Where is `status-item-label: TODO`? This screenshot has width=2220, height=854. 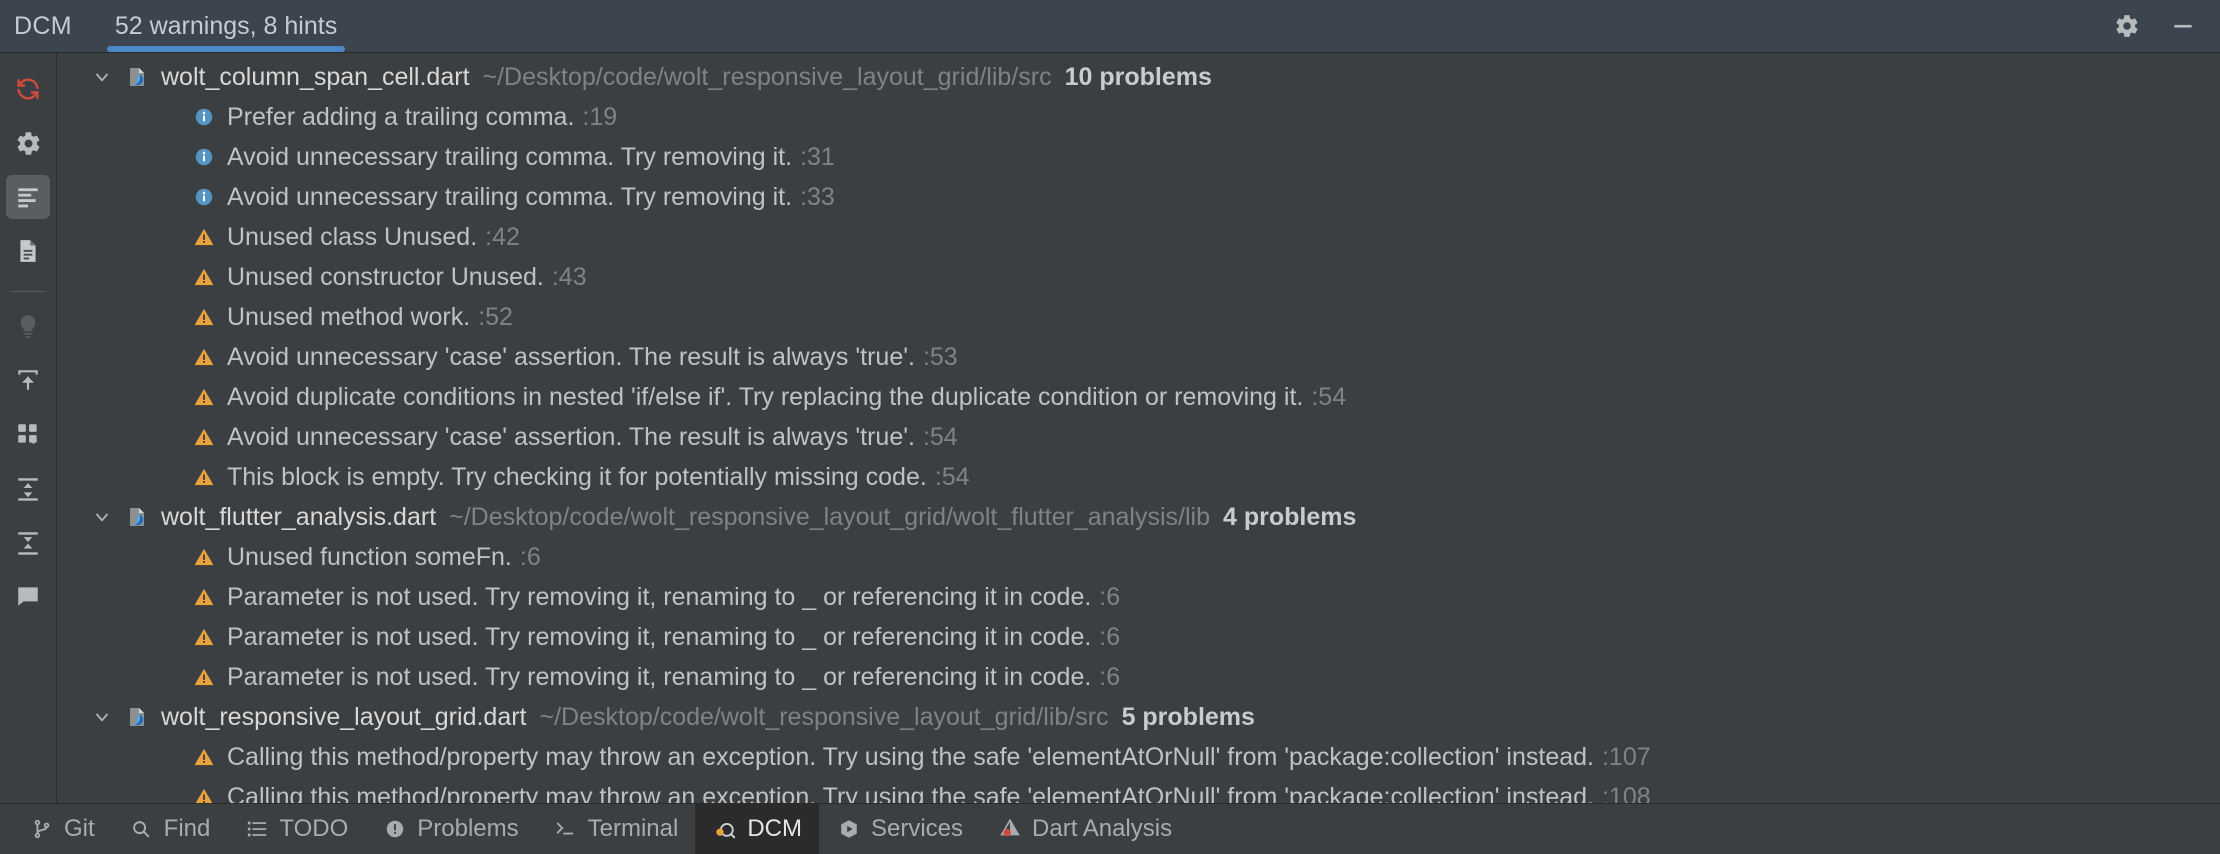
status-item-label: TODO is located at coordinates (314, 828).